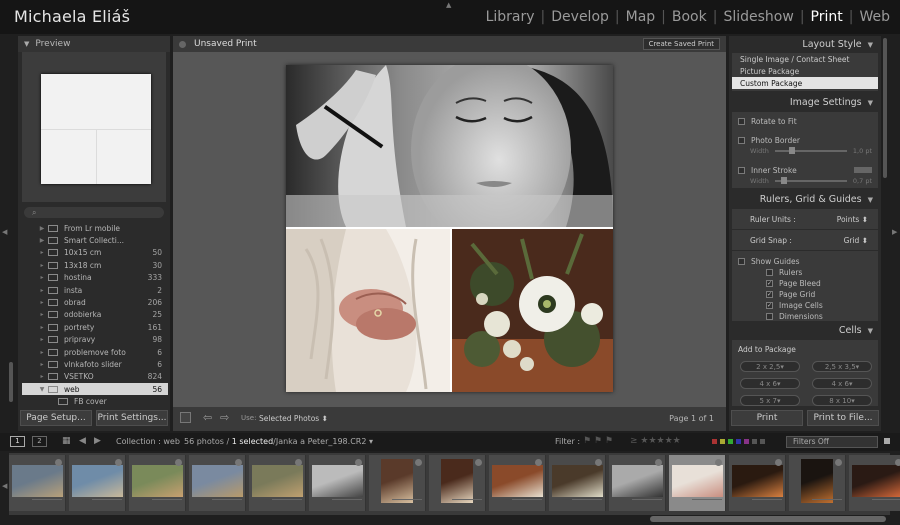 The width and height of the screenshot is (900, 525). I want to click on cell-size-button: 2,5 x 3,5 ▾, so click(842, 366).